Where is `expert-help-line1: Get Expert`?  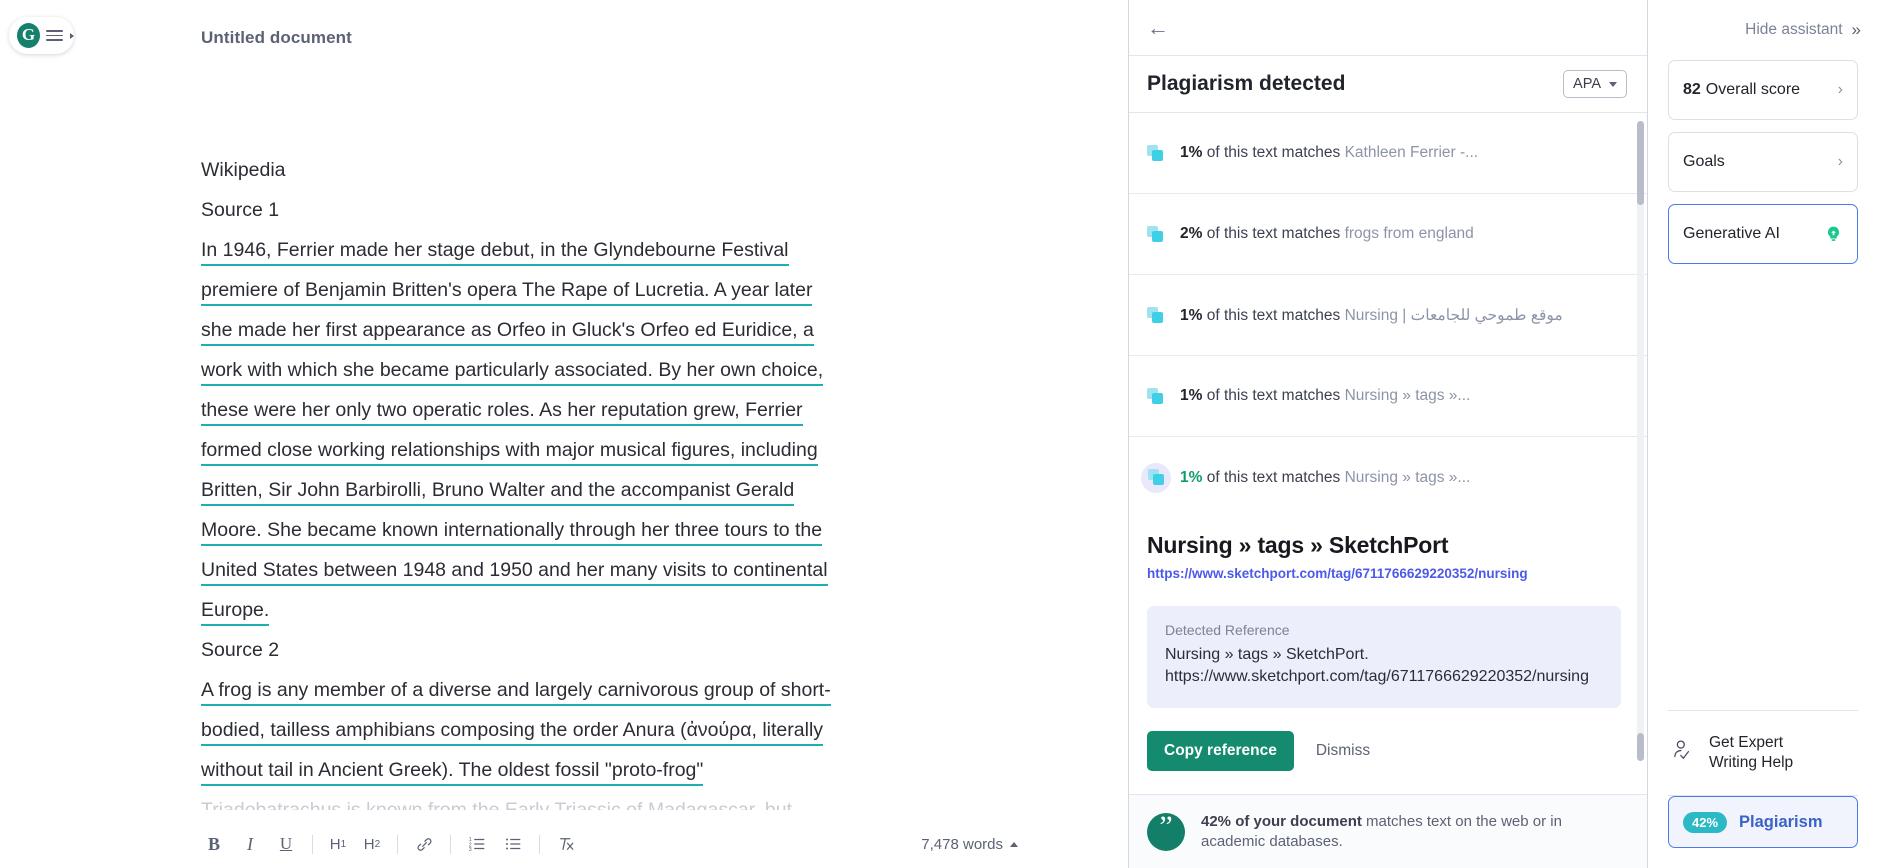
expert-help-line1: Get Expert is located at coordinates (1746, 742).